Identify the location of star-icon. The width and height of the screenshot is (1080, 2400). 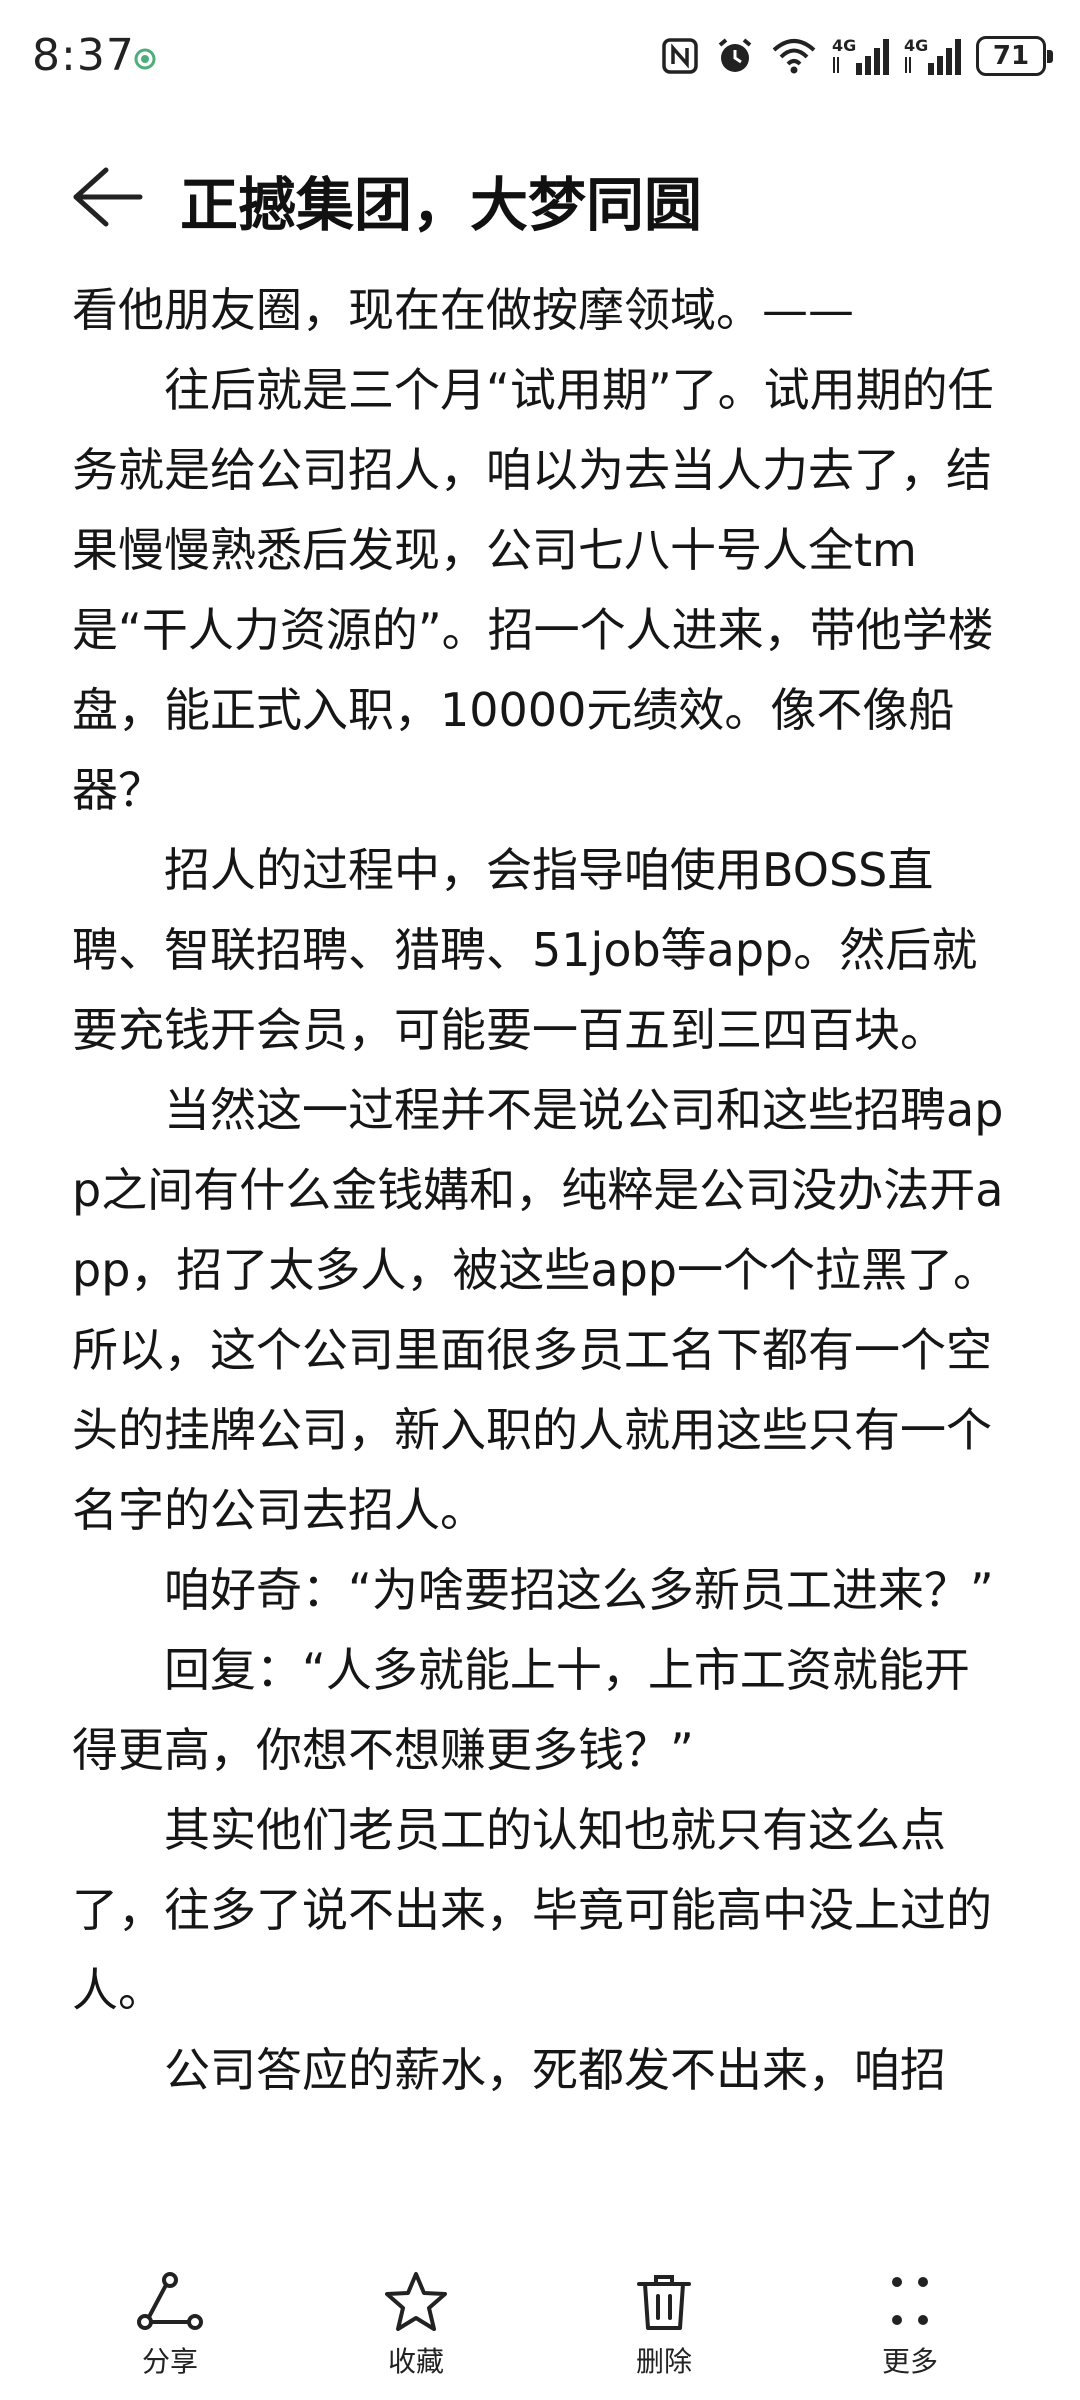
(416, 2301).